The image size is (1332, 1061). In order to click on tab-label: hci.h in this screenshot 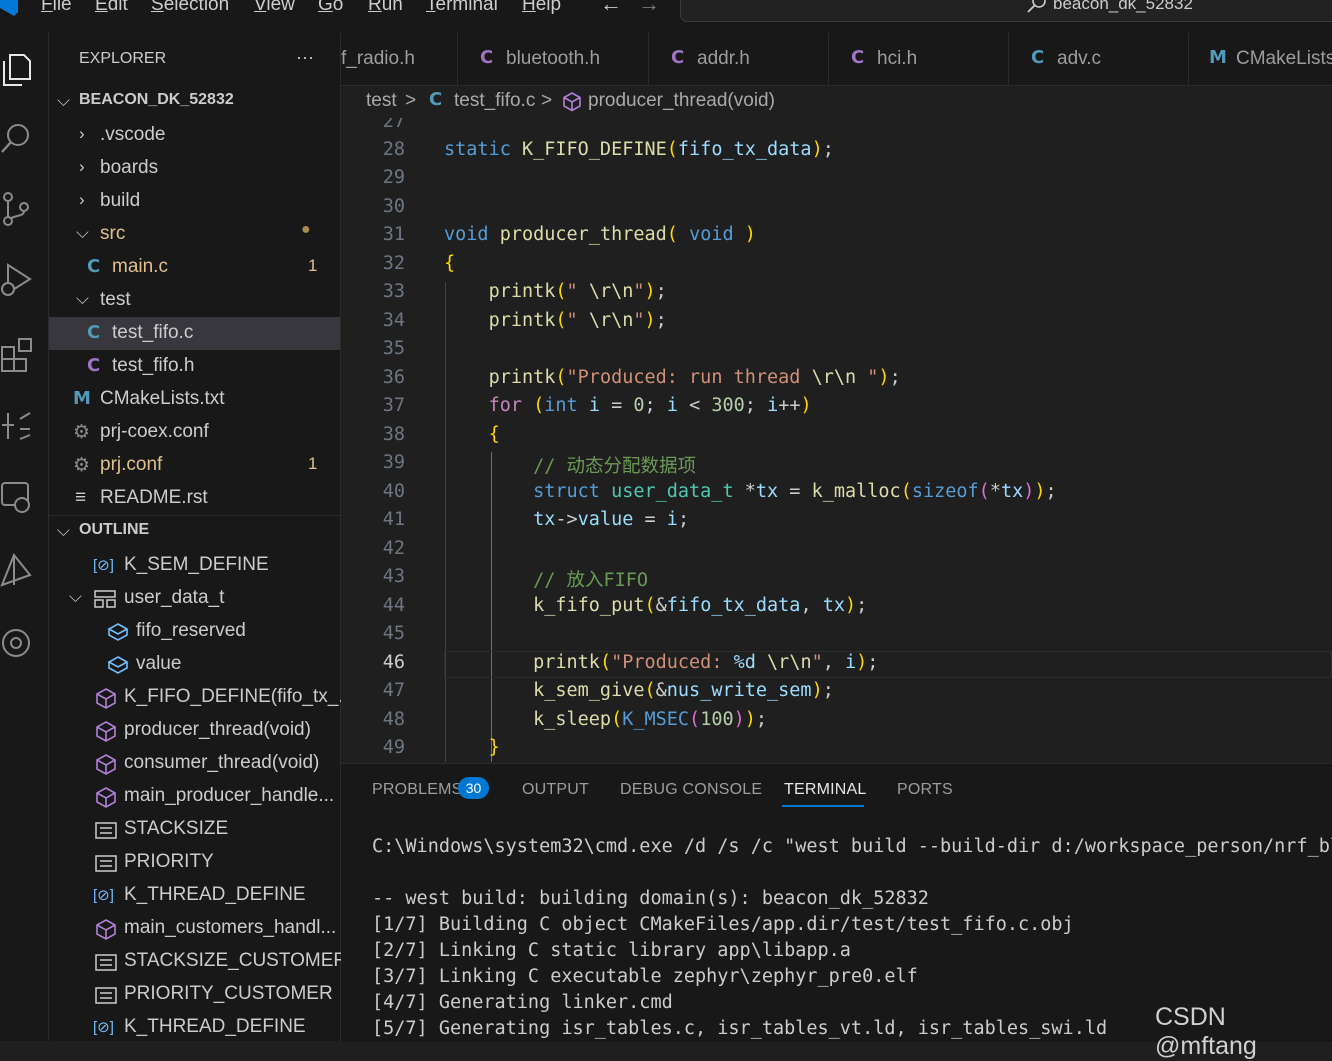, I will do `click(897, 58)`.